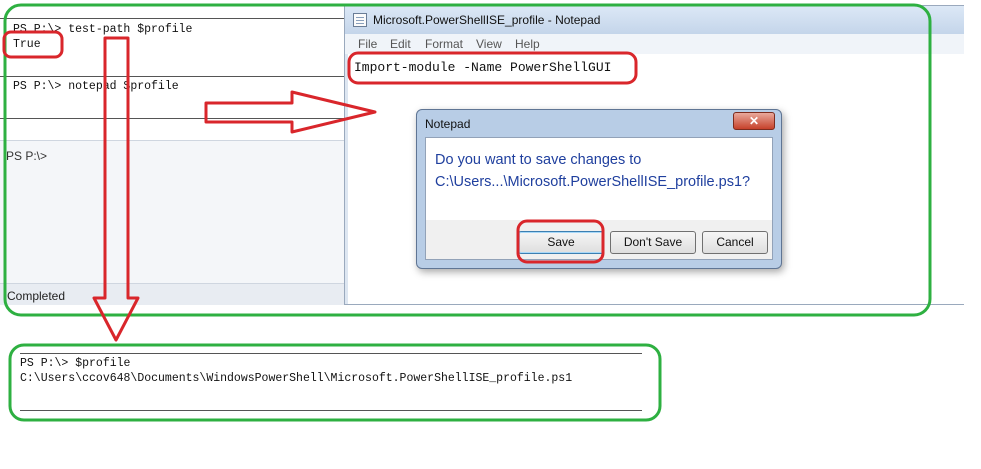 The height and width of the screenshot is (469, 981). What do you see at coordinates (103, 29) in the screenshot?
I see `ise-command-test-path: PS P:\> test-path $profile` at bounding box center [103, 29].